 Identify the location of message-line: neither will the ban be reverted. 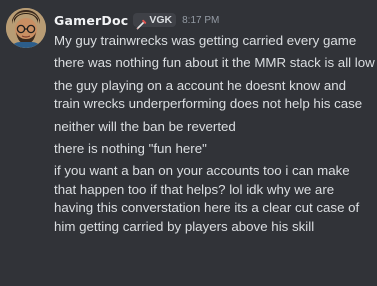
(145, 126).